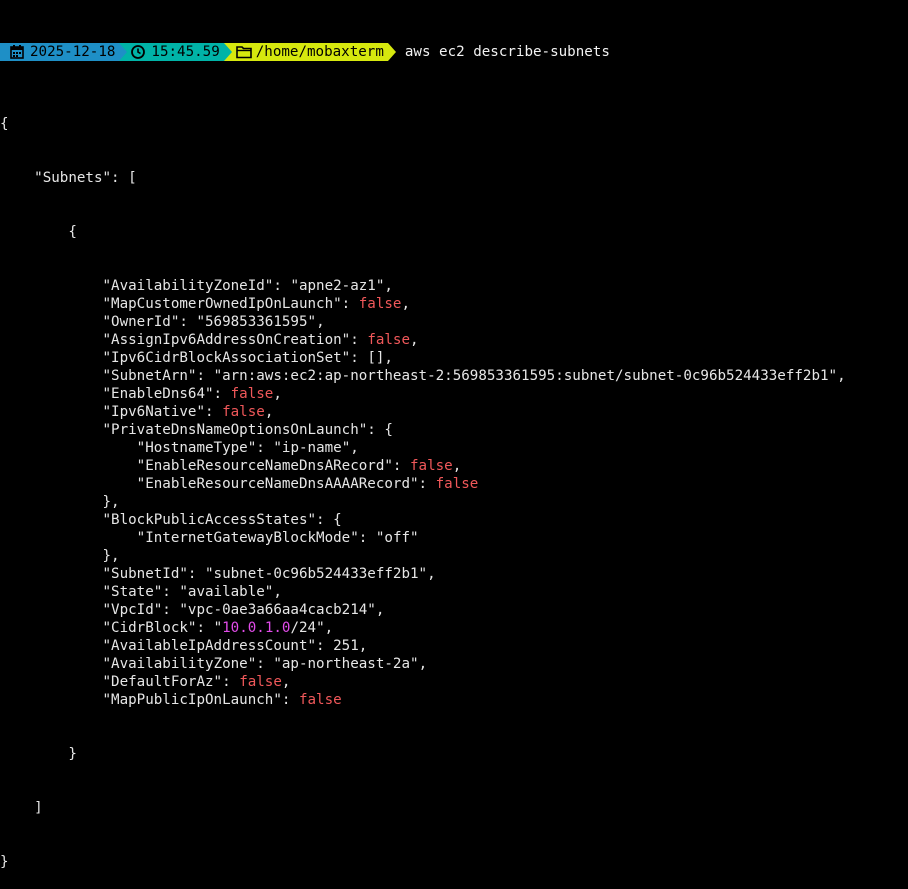  Describe the element at coordinates (111, 502) in the screenshot. I see `json-punctuation: },` at that location.